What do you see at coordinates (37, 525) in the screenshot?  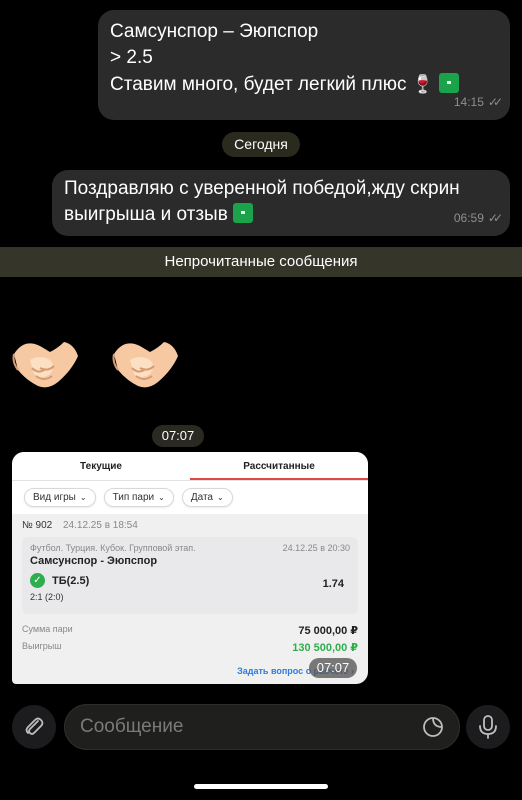 I see `ticket-number: № 902` at bounding box center [37, 525].